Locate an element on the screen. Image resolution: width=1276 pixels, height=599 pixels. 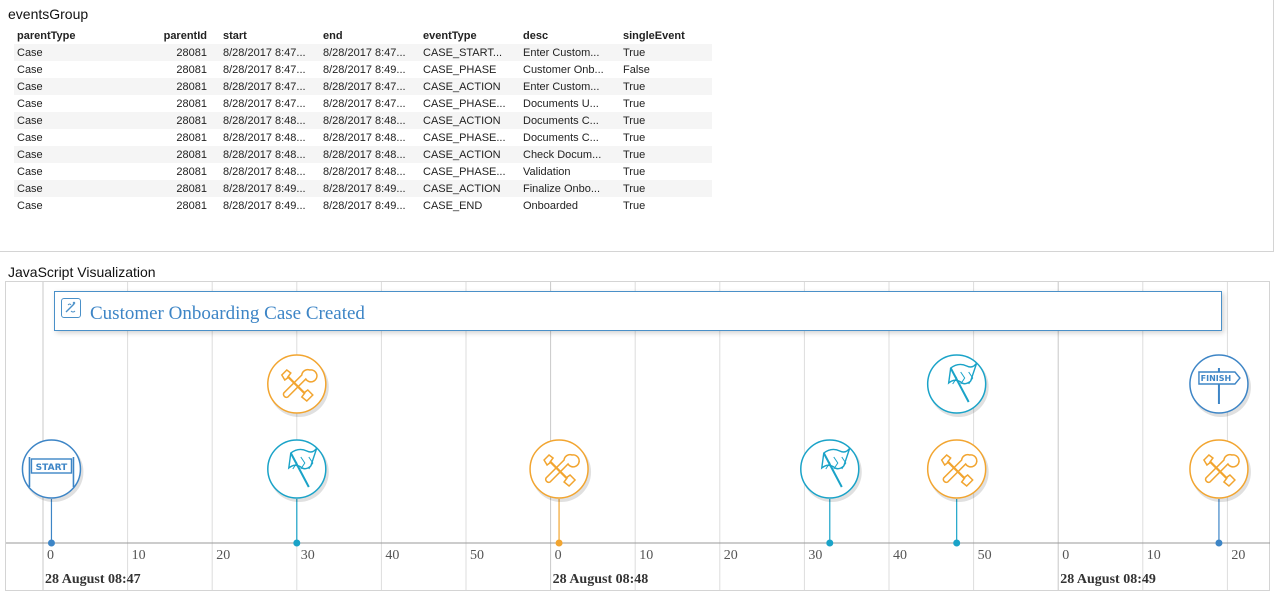
edit-wand-icon is located at coordinates (71, 308).